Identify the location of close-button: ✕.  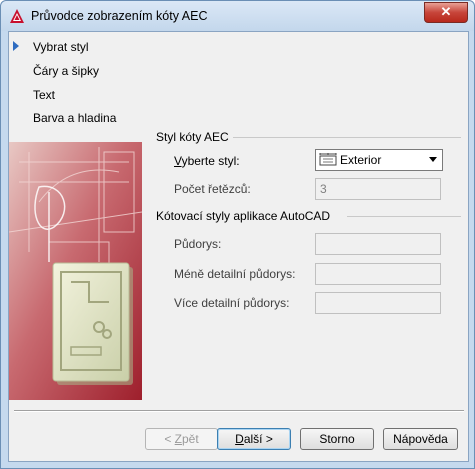
(446, 12).